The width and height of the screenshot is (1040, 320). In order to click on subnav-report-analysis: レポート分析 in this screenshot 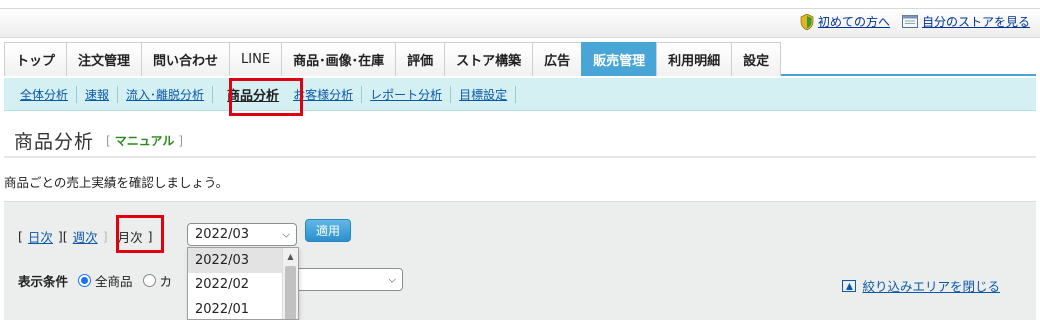, I will do `click(407, 94)`.